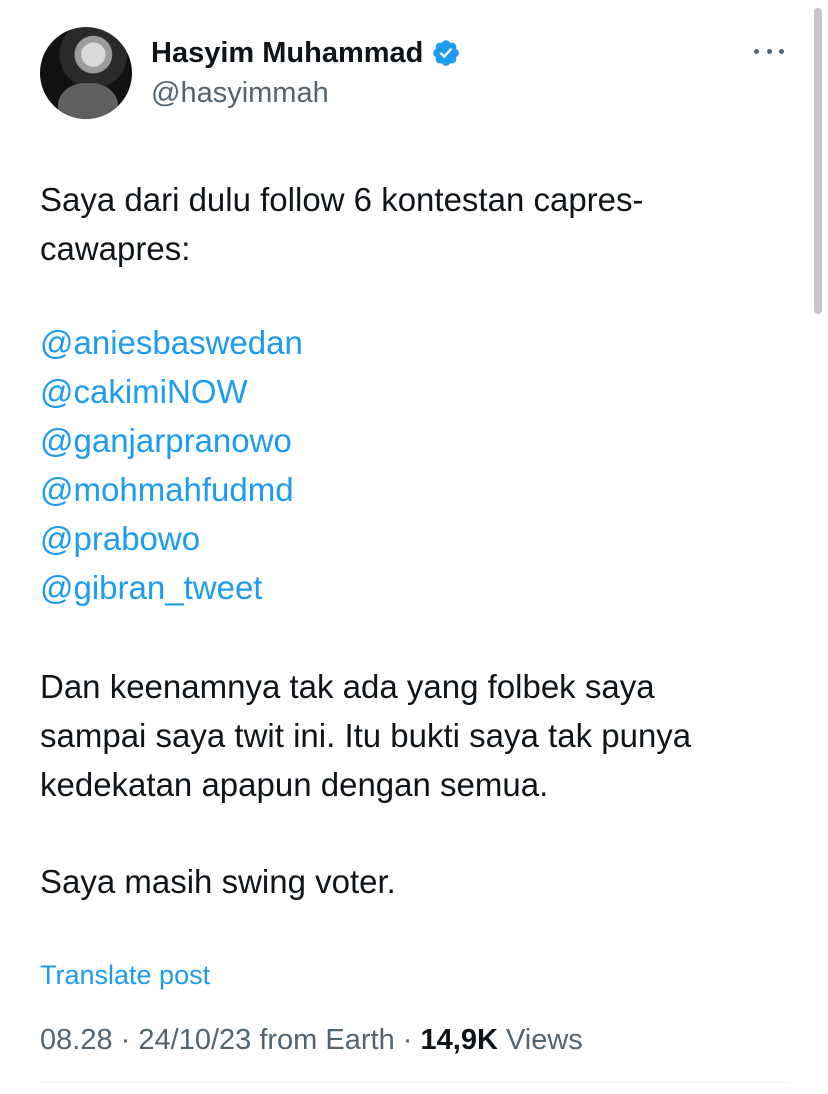 This screenshot has width=828, height=1094. I want to click on author-name-row: Hasyim Muhammad, so click(306, 53).